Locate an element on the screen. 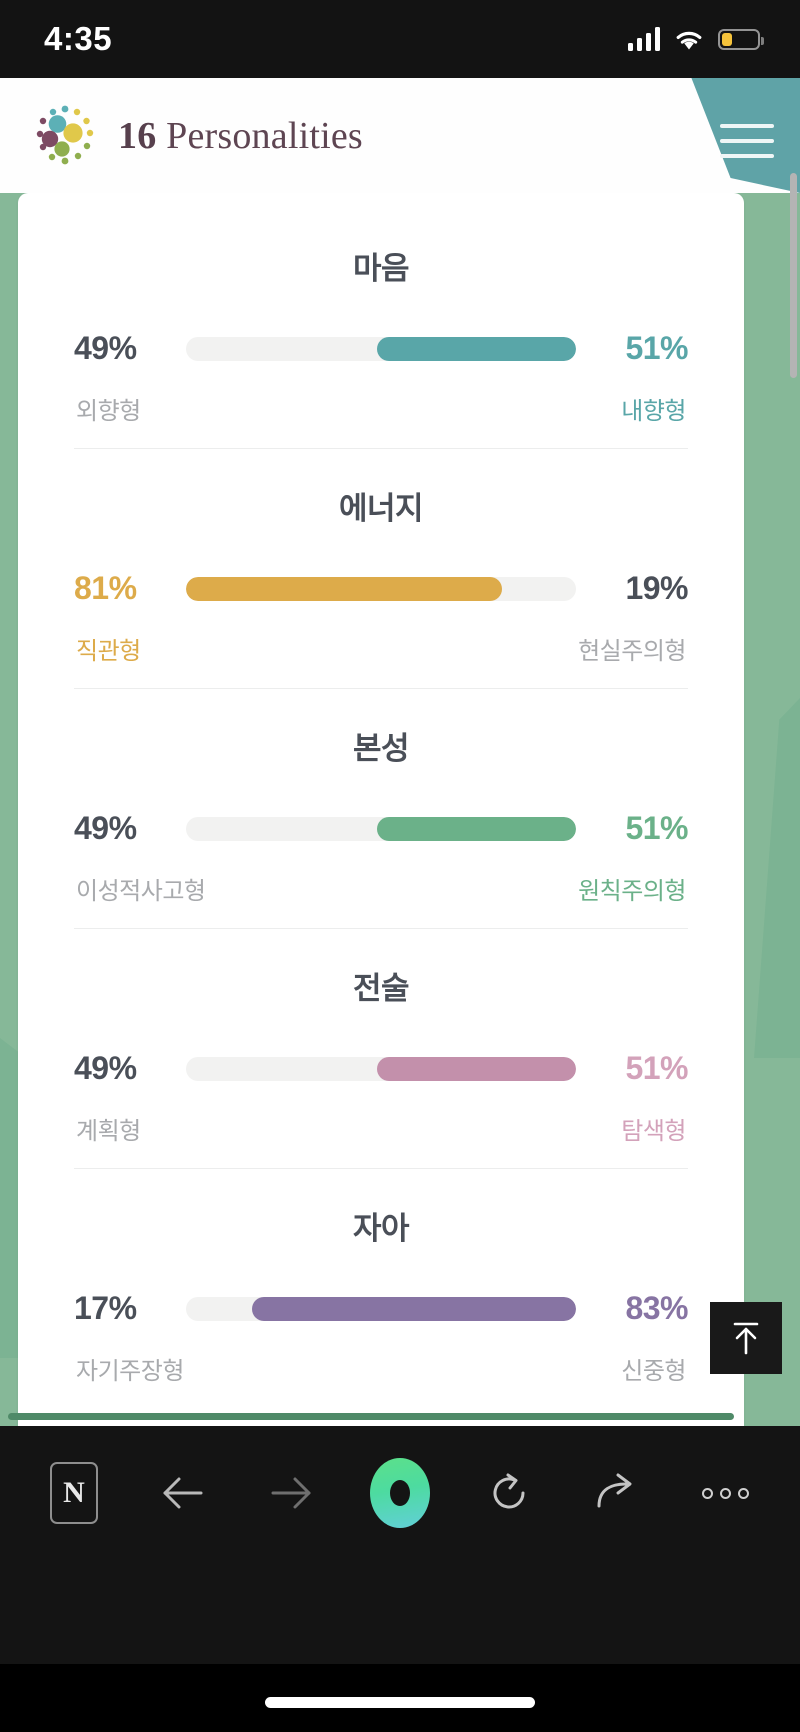 The width and height of the screenshot is (800, 1732). trait-label-row: 직관형 현실주의형 is located at coordinates (381, 648).